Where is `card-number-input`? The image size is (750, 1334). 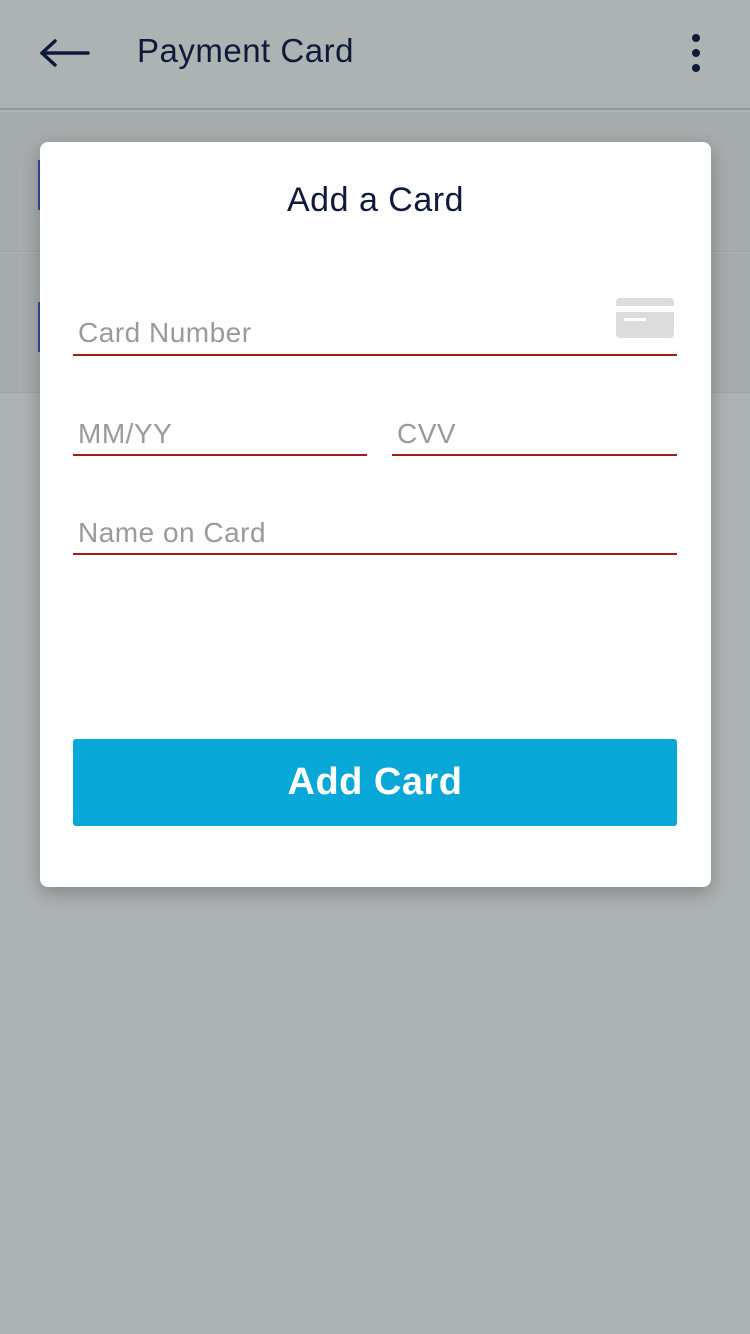 card-number-input is located at coordinates (375, 331).